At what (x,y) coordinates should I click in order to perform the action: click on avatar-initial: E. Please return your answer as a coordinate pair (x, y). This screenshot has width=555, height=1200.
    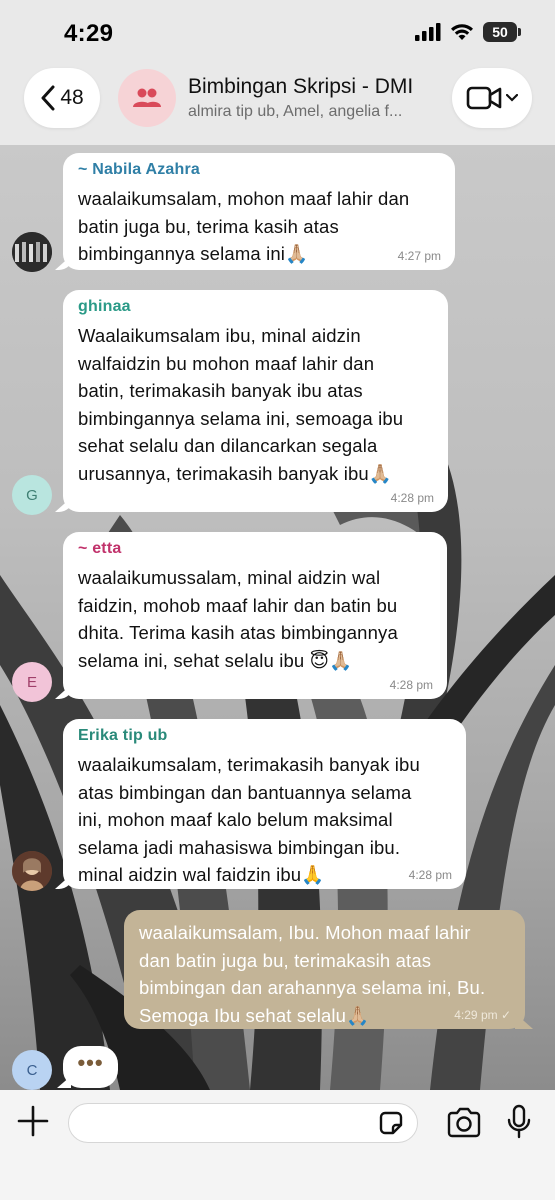
    Looking at the image, I should click on (31, 682).